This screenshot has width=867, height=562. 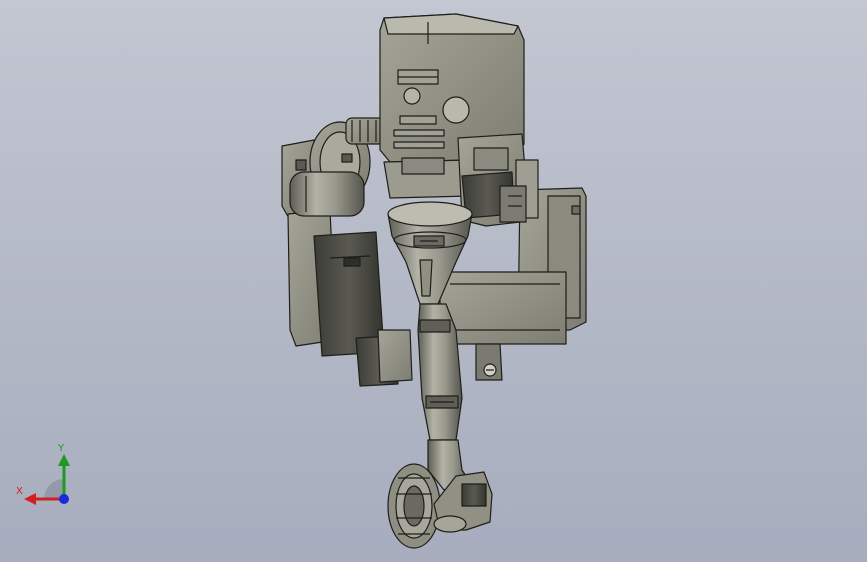 I want to click on shoulder-gear, so click(x=340, y=167).